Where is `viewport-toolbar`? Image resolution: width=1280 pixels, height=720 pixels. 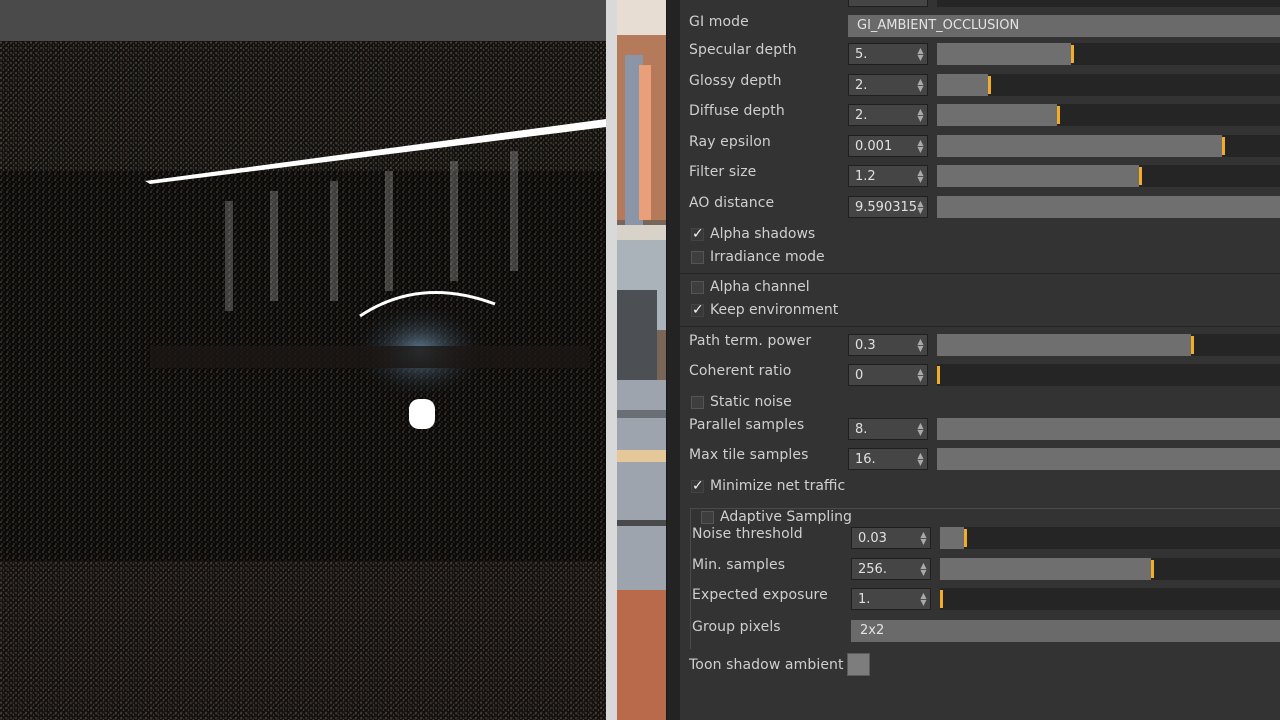
viewport-toolbar is located at coordinates (303, 21).